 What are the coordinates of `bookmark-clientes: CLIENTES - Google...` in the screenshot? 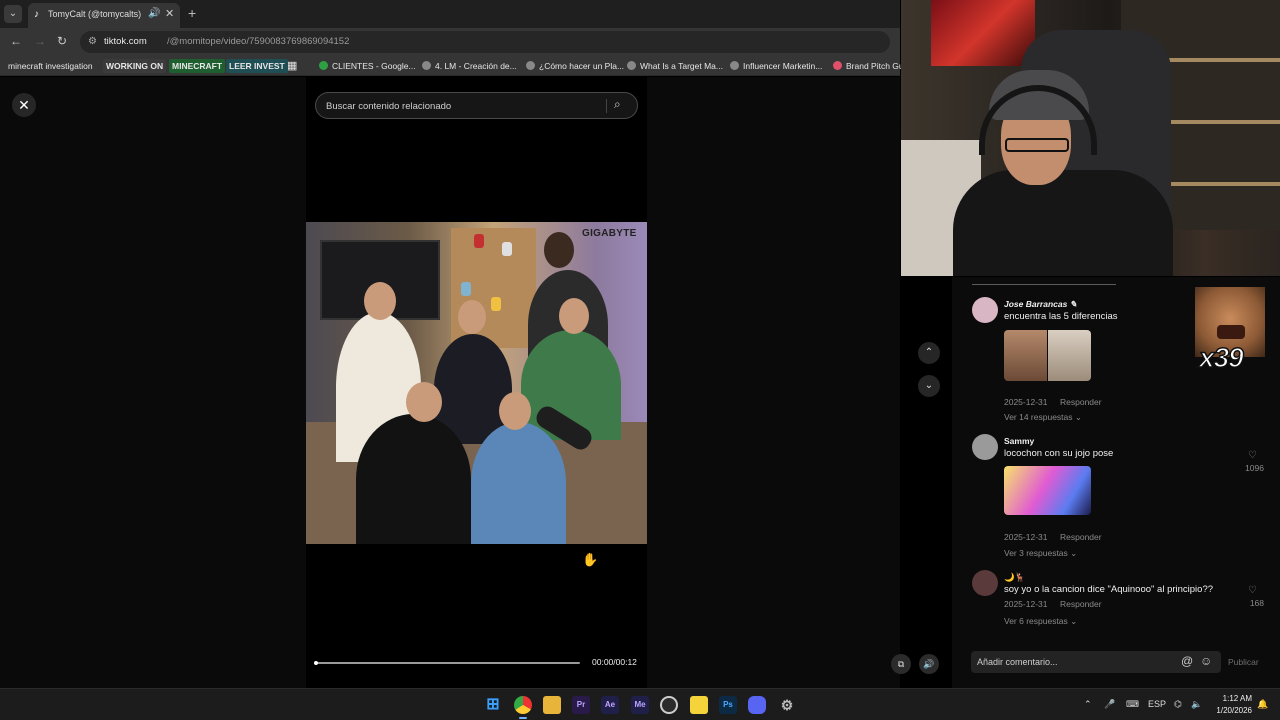 It's located at (367, 66).